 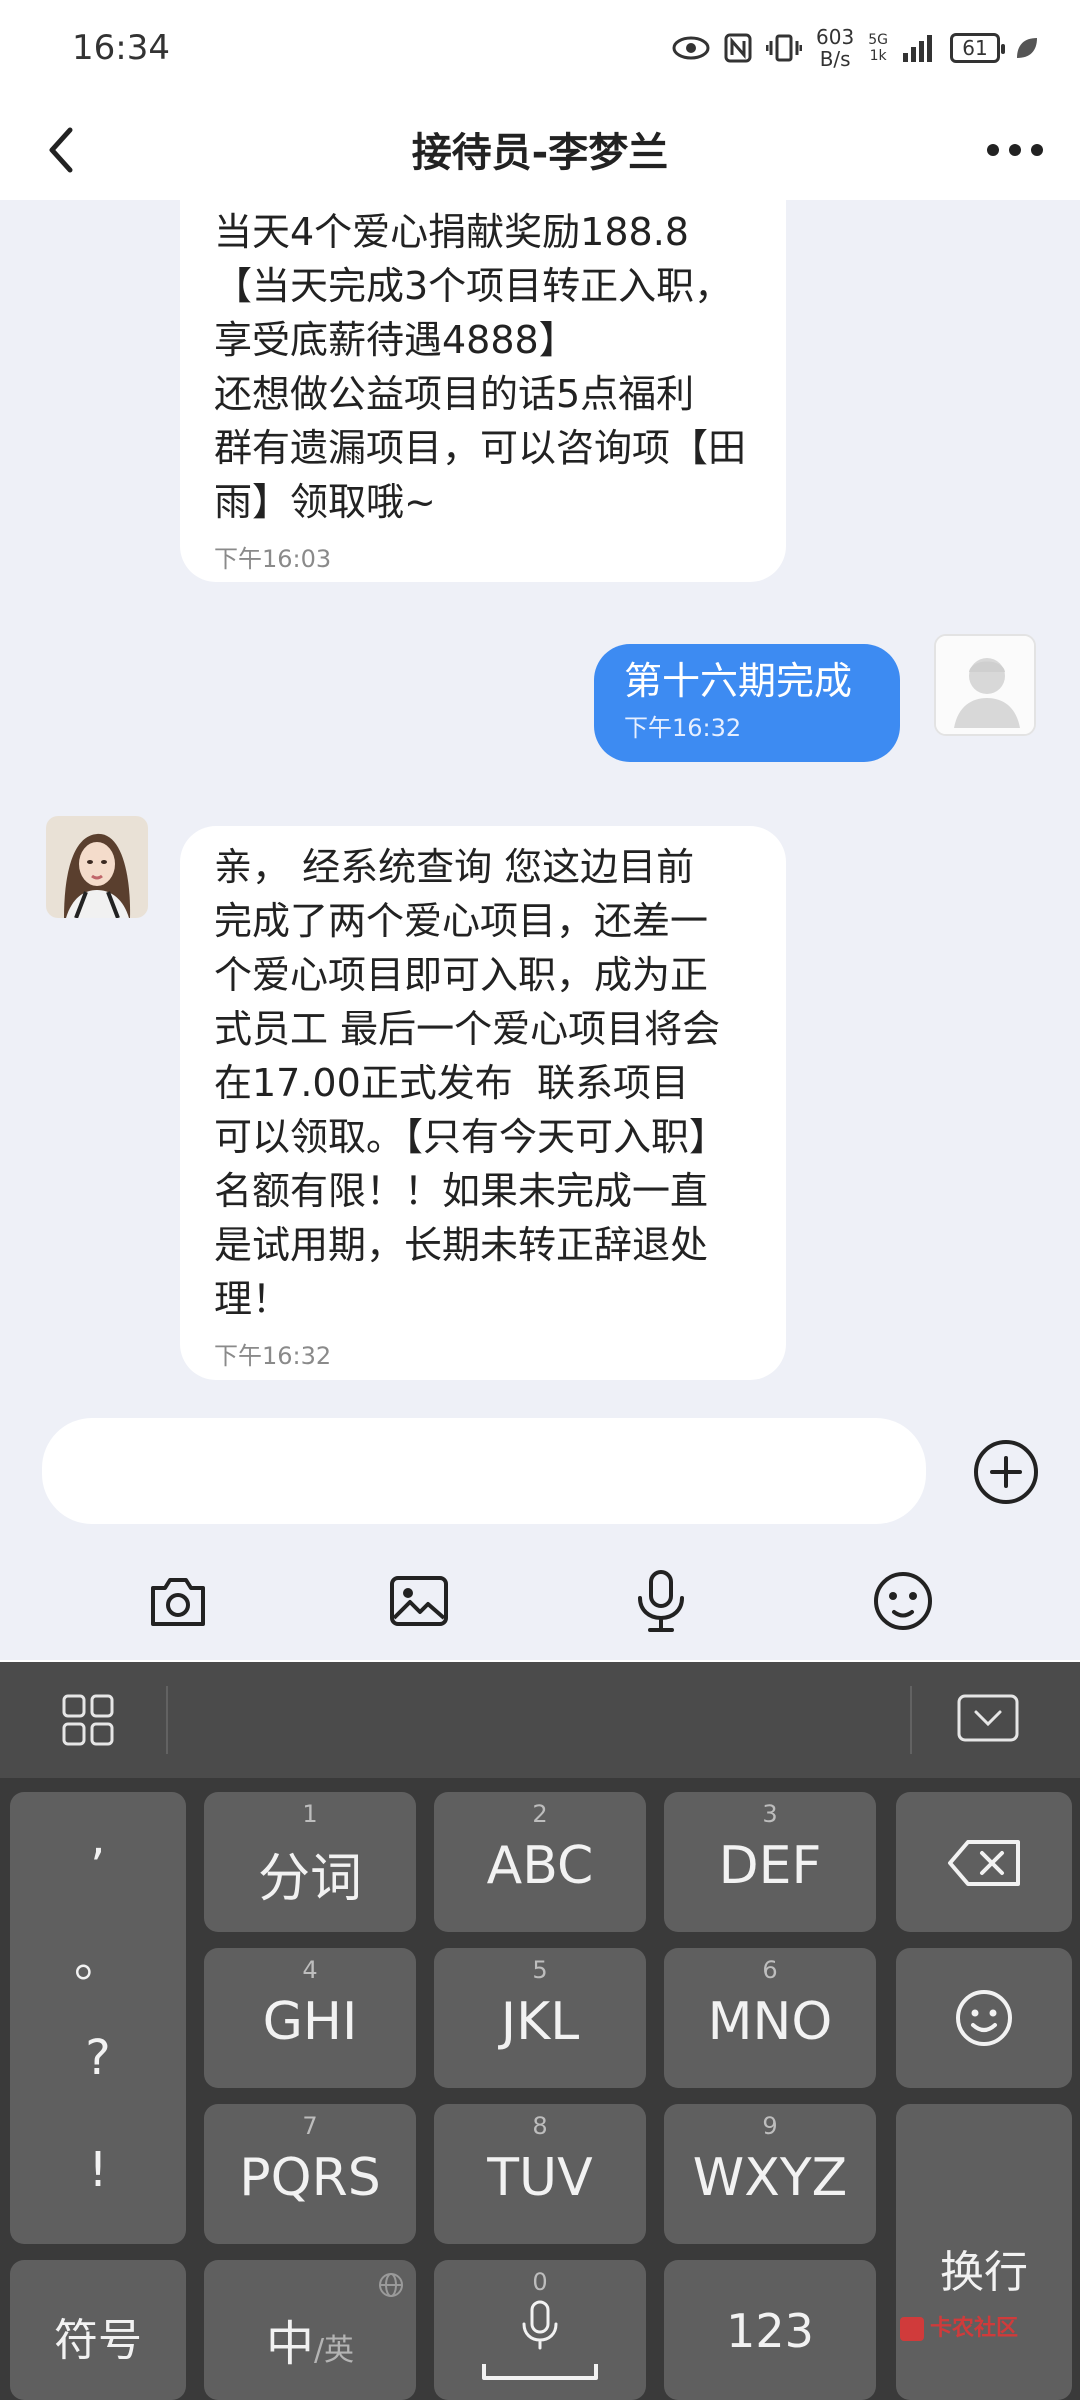 What do you see at coordinates (770, 2022) in the screenshot?
I see `key-label: MNO` at bounding box center [770, 2022].